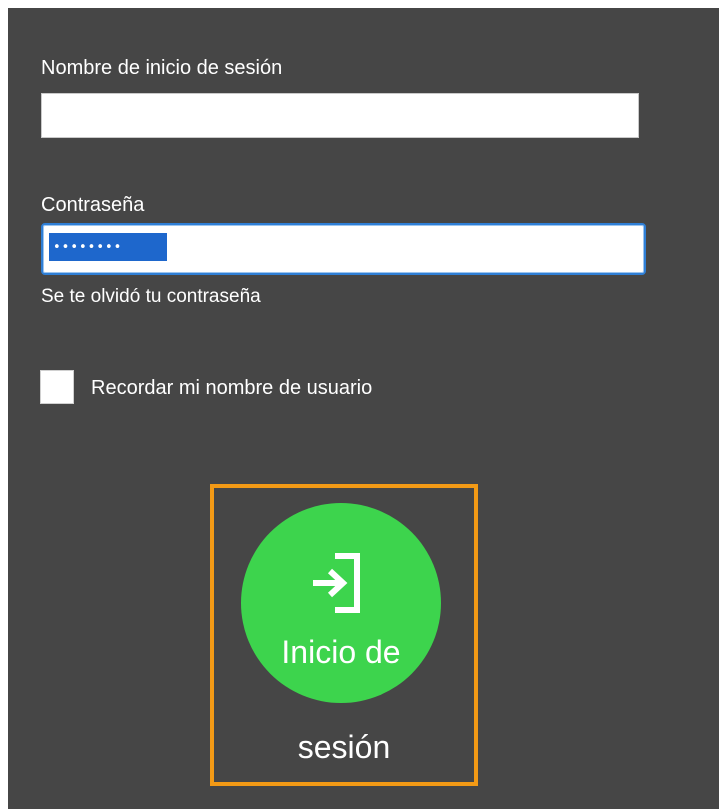 Image resolution: width=719 pixels, height=809 pixels. Describe the element at coordinates (93, 205) in the screenshot. I see `password-label: Contraseña` at that location.